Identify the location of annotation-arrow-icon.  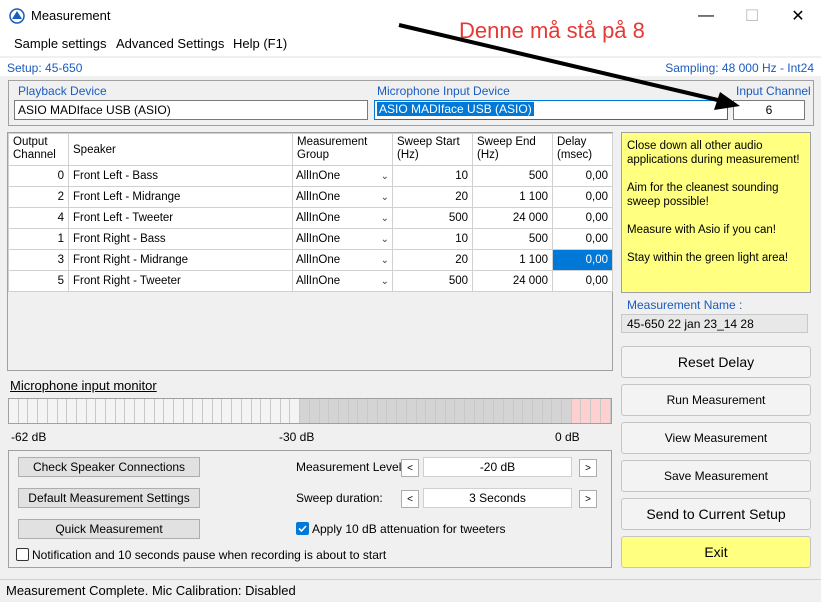
(569, 66).